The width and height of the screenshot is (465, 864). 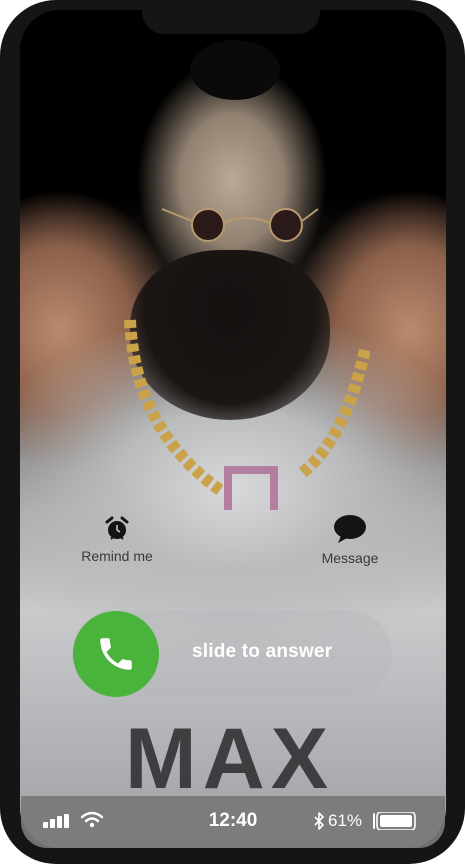 I want to click on bluetooth-icon, so click(x=319, y=821).